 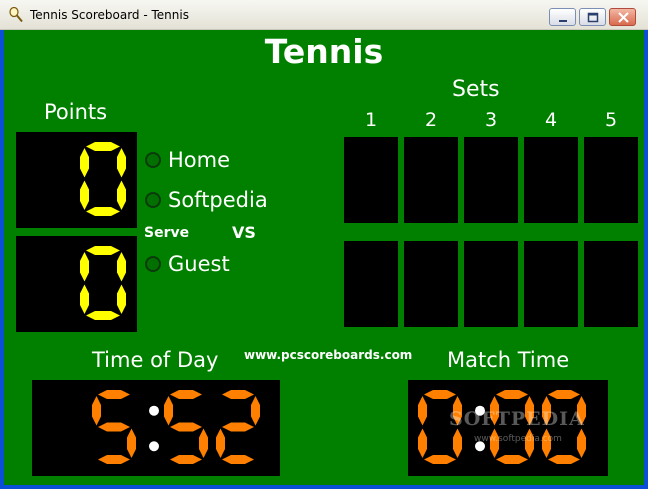 I want to click on home-points-display, so click(x=76, y=180).